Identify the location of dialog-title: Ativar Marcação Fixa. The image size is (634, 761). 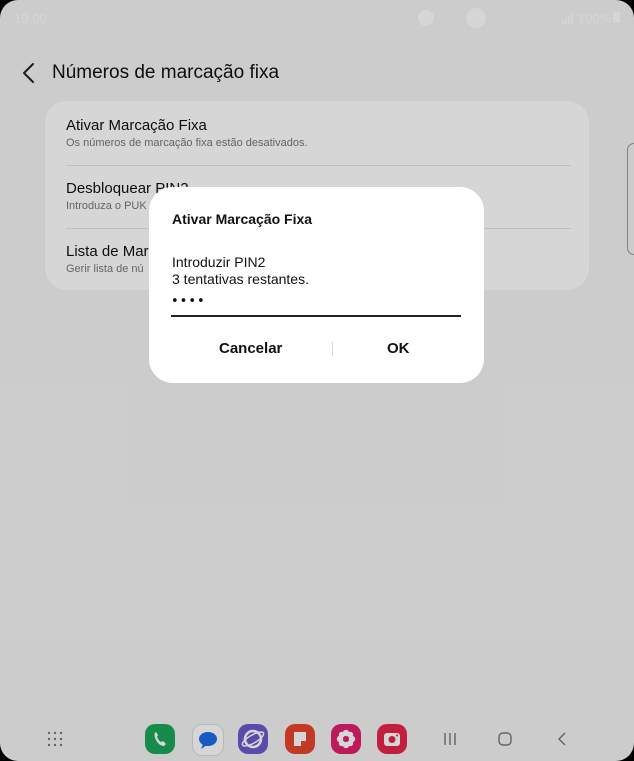
(242, 219).